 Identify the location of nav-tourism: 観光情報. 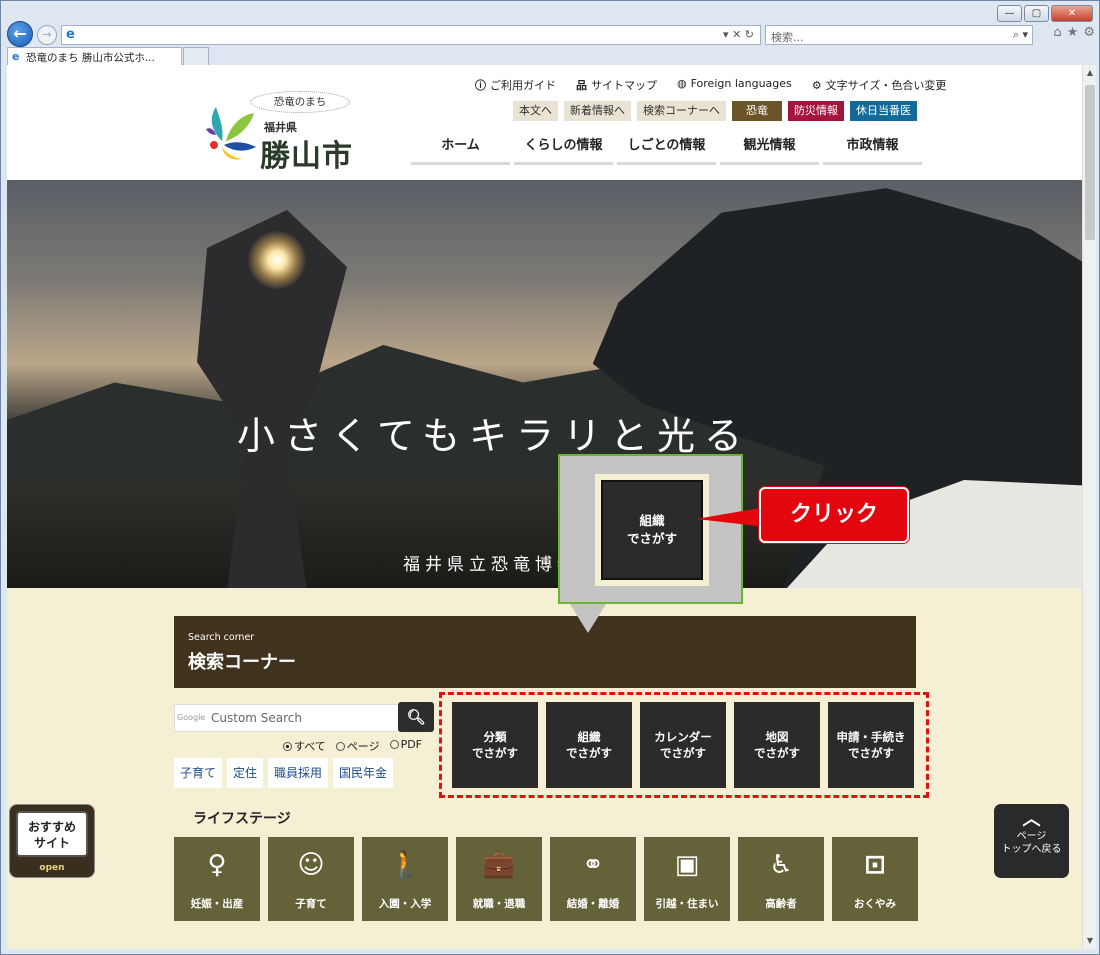
(769, 148).